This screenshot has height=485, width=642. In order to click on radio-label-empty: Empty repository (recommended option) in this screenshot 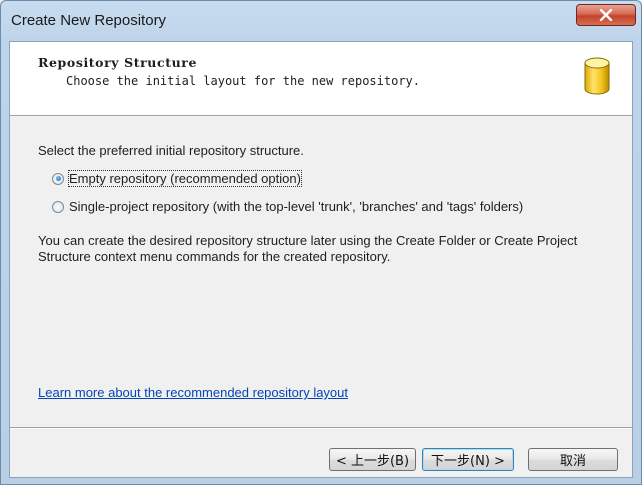, I will do `click(185, 178)`.